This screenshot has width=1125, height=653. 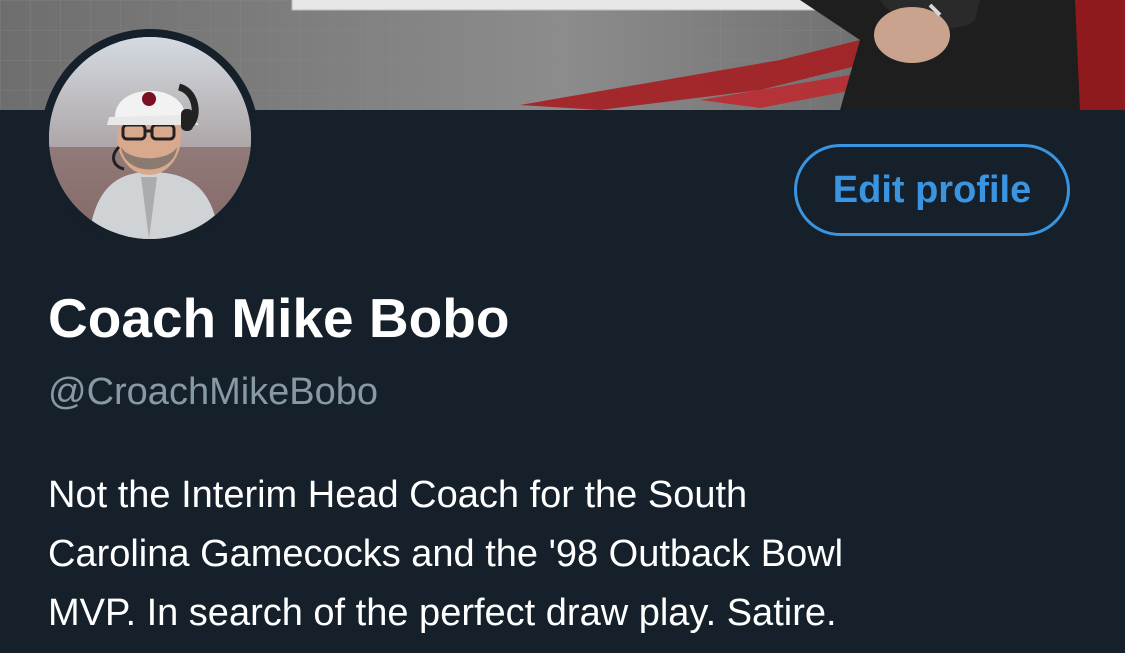 What do you see at coordinates (279, 318) in the screenshot?
I see `display-name: Coach Mike Bobo` at bounding box center [279, 318].